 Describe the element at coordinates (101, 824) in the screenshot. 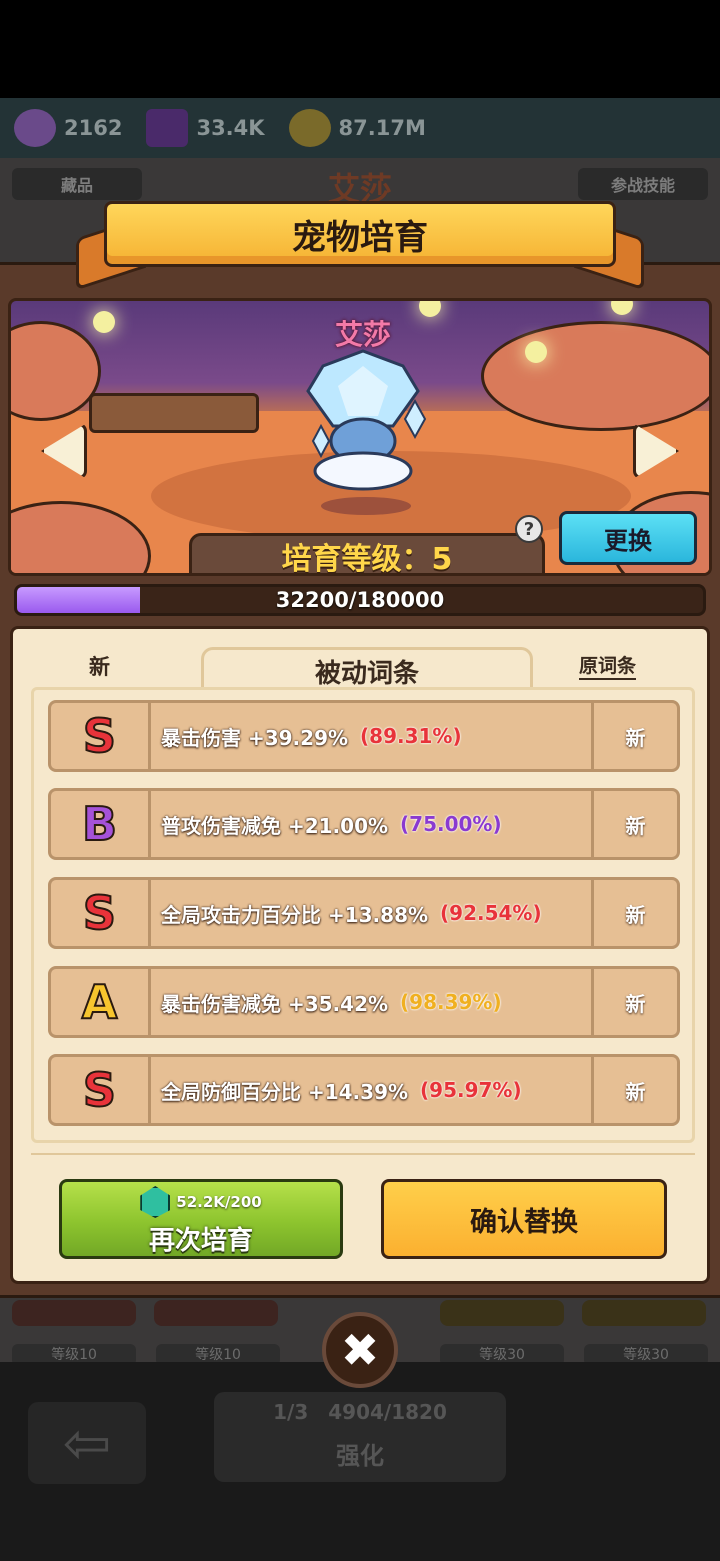

I see `grade-badge: B` at that location.